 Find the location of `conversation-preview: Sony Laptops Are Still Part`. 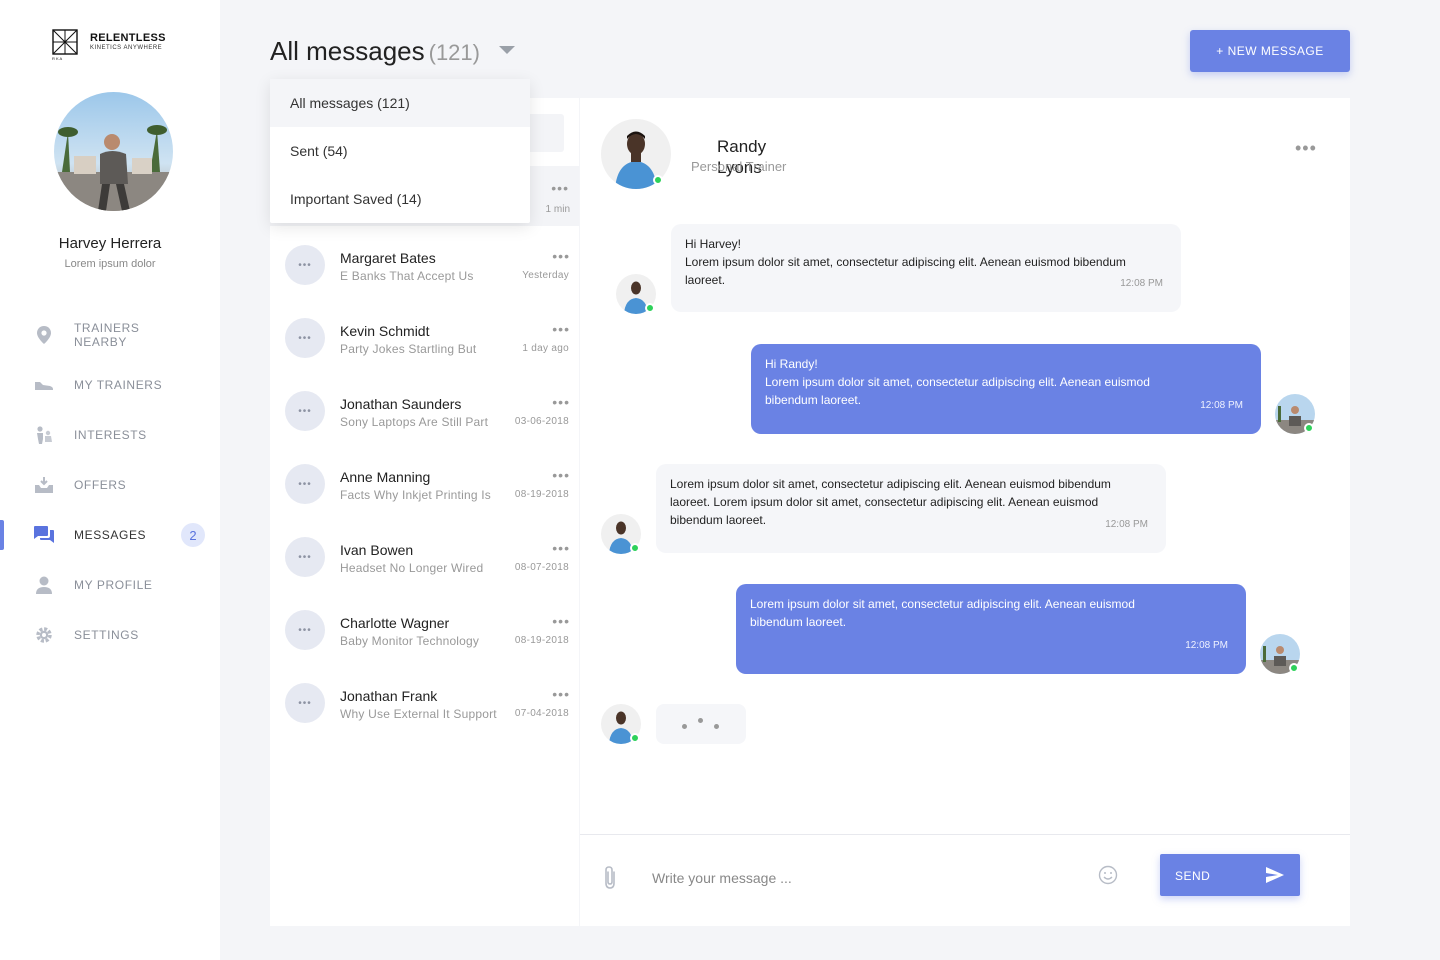

conversation-preview: Sony Laptops Are Still Part is located at coordinates (414, 422).